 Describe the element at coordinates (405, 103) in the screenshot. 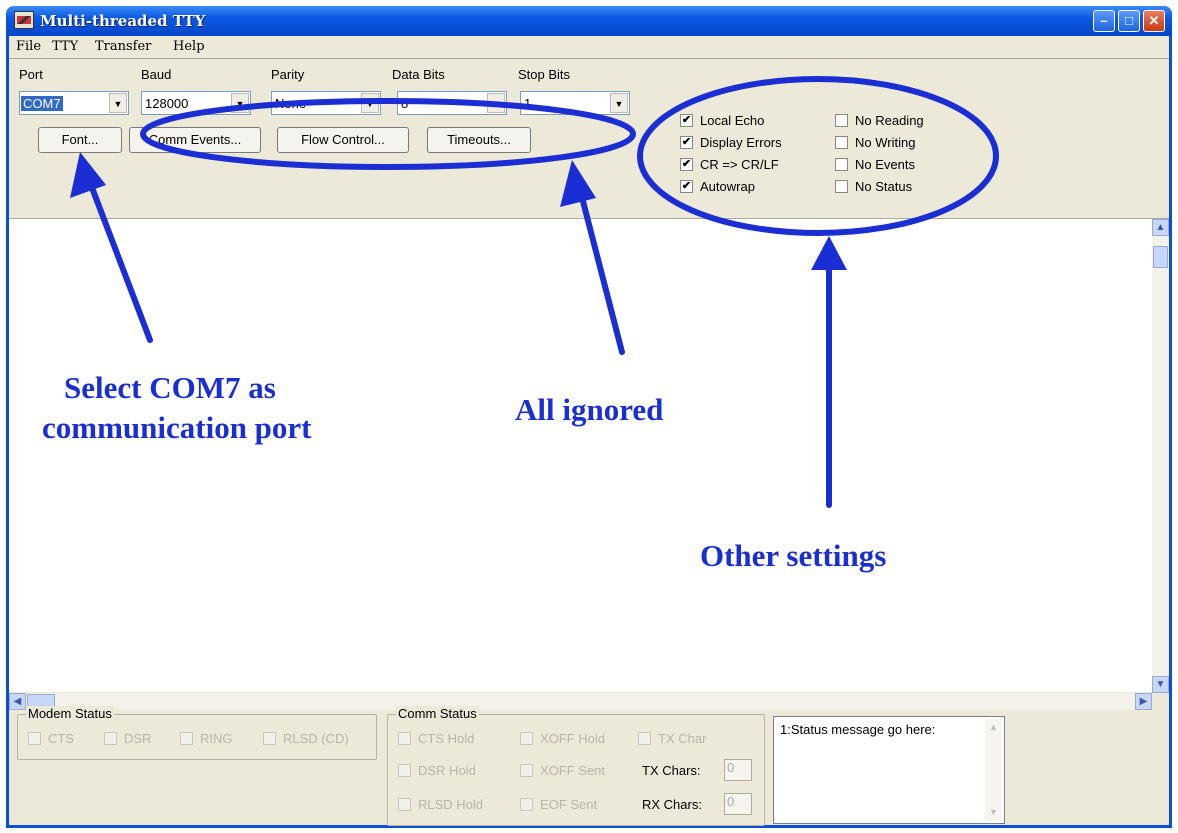

I see `data-bits-value: 8` at that location.